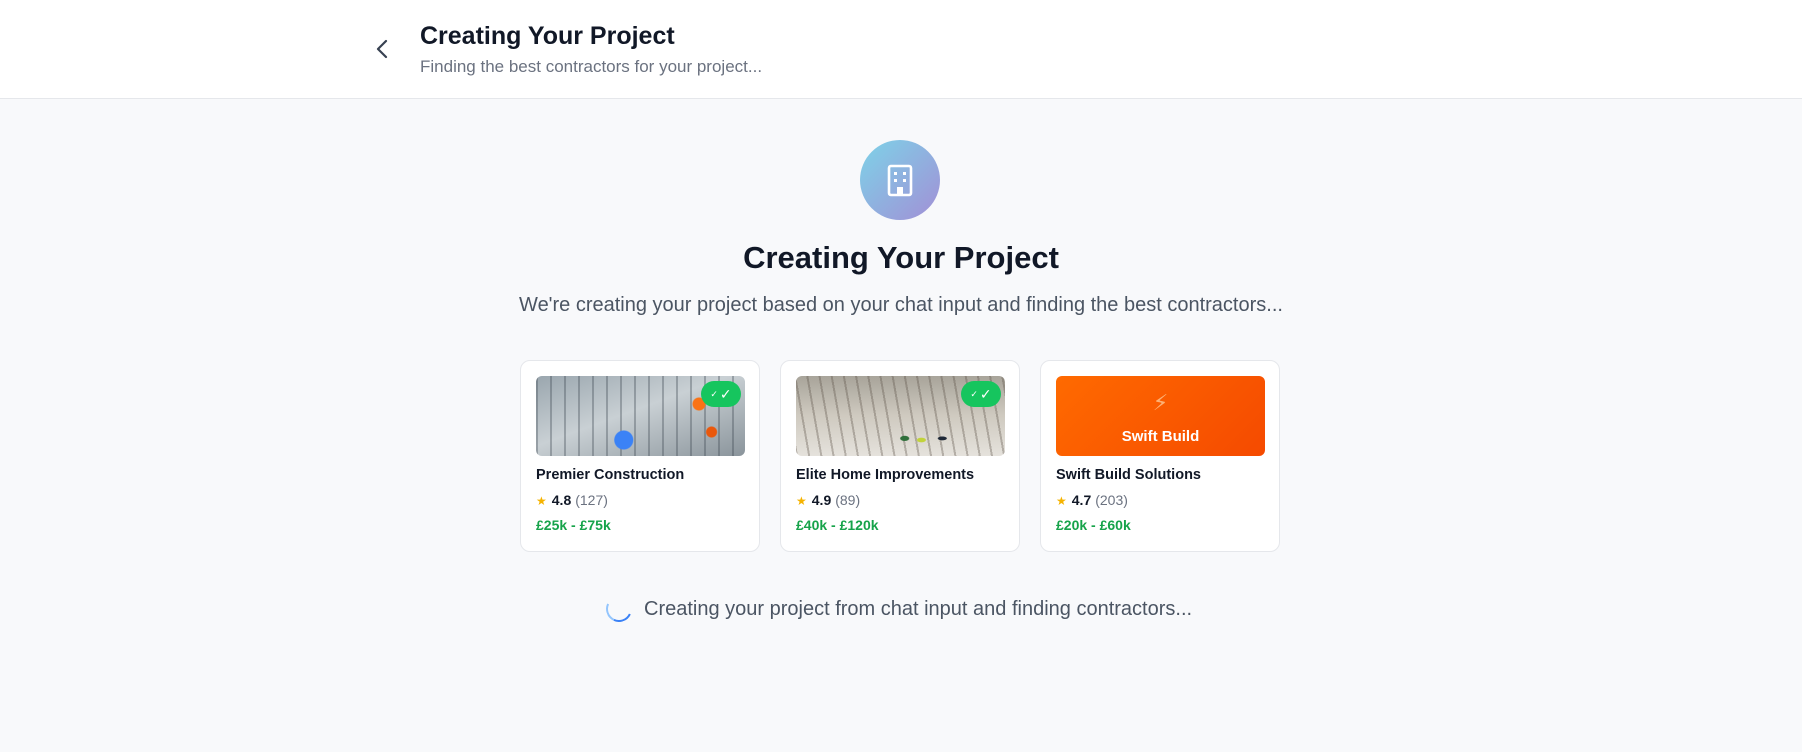 This screenshot has width=1802, height=752. Describe the element at coordinates (610, 475) in the screenshot. I see `contractor-name: Premier Construction` at that location.